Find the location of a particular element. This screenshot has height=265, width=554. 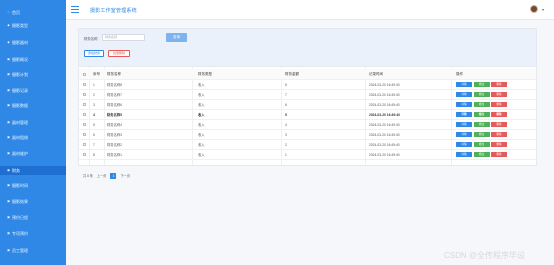

table-header: 序号 财务名称 财务类型 财务金额 记录时间 操作 is located at coordinates (307, 74).